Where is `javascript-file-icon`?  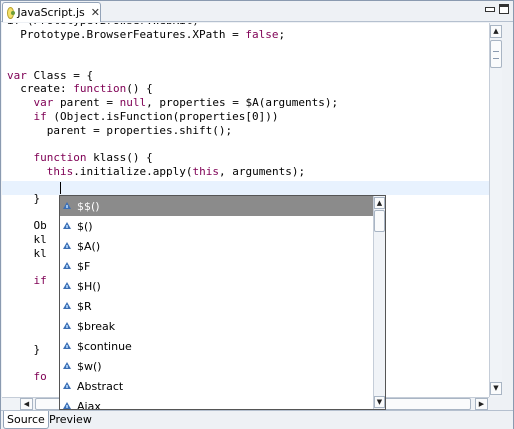 javascript-file-icon is located at coordinates (11, 12).